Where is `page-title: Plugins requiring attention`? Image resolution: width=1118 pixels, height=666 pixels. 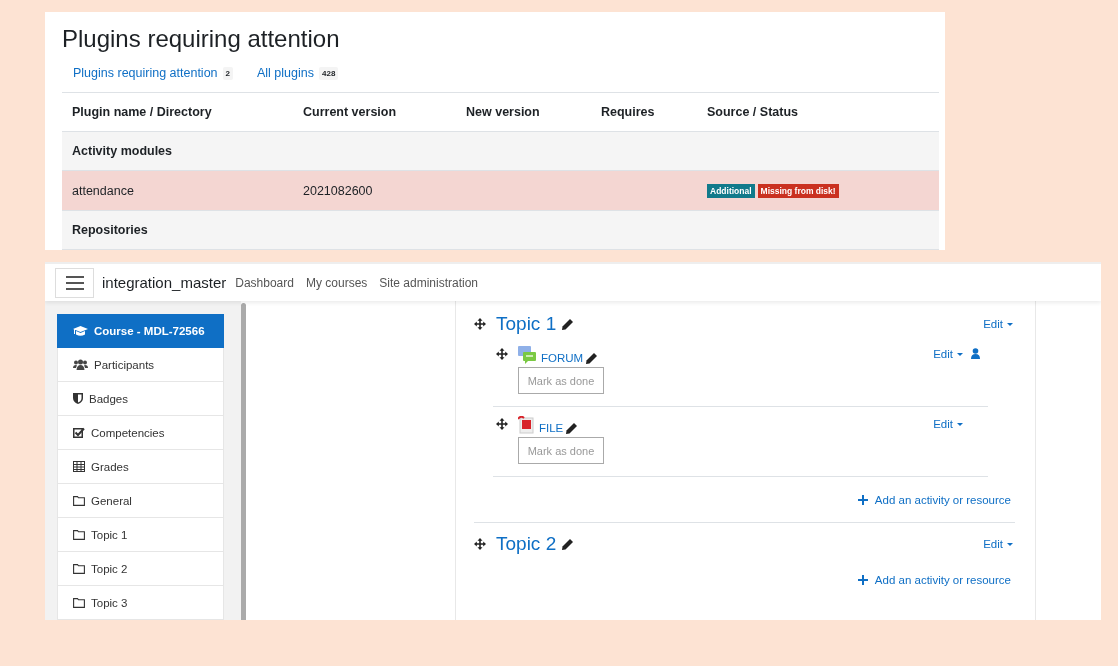 page-title: Plugins requiring attention is located at coordinates (201, 39).